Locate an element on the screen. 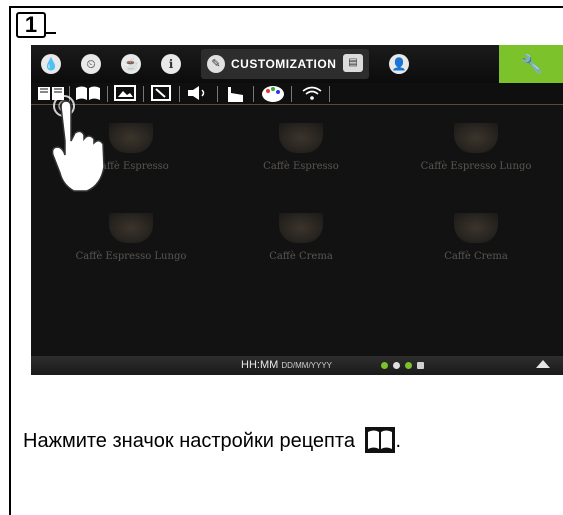 This screenshot has height=515, width=563. clock-display: HH:MM DD/MM/YYYY is located at coordinates (286, 365).